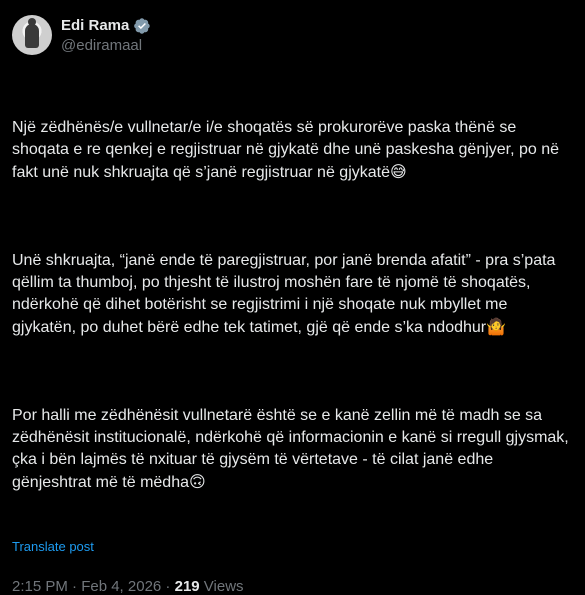 The image size is (585, 595). What do you see at coordinates (221, 586) in the screenshot?
I see `views-label: Views` at bounding box center [221, 586].